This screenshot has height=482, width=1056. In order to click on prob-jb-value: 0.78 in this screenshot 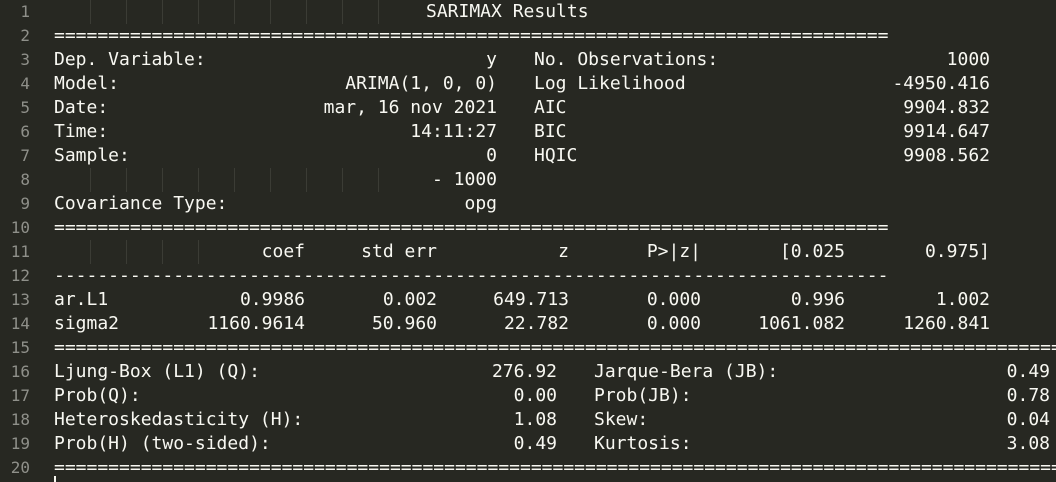, I will do `click(1028, 395)`.